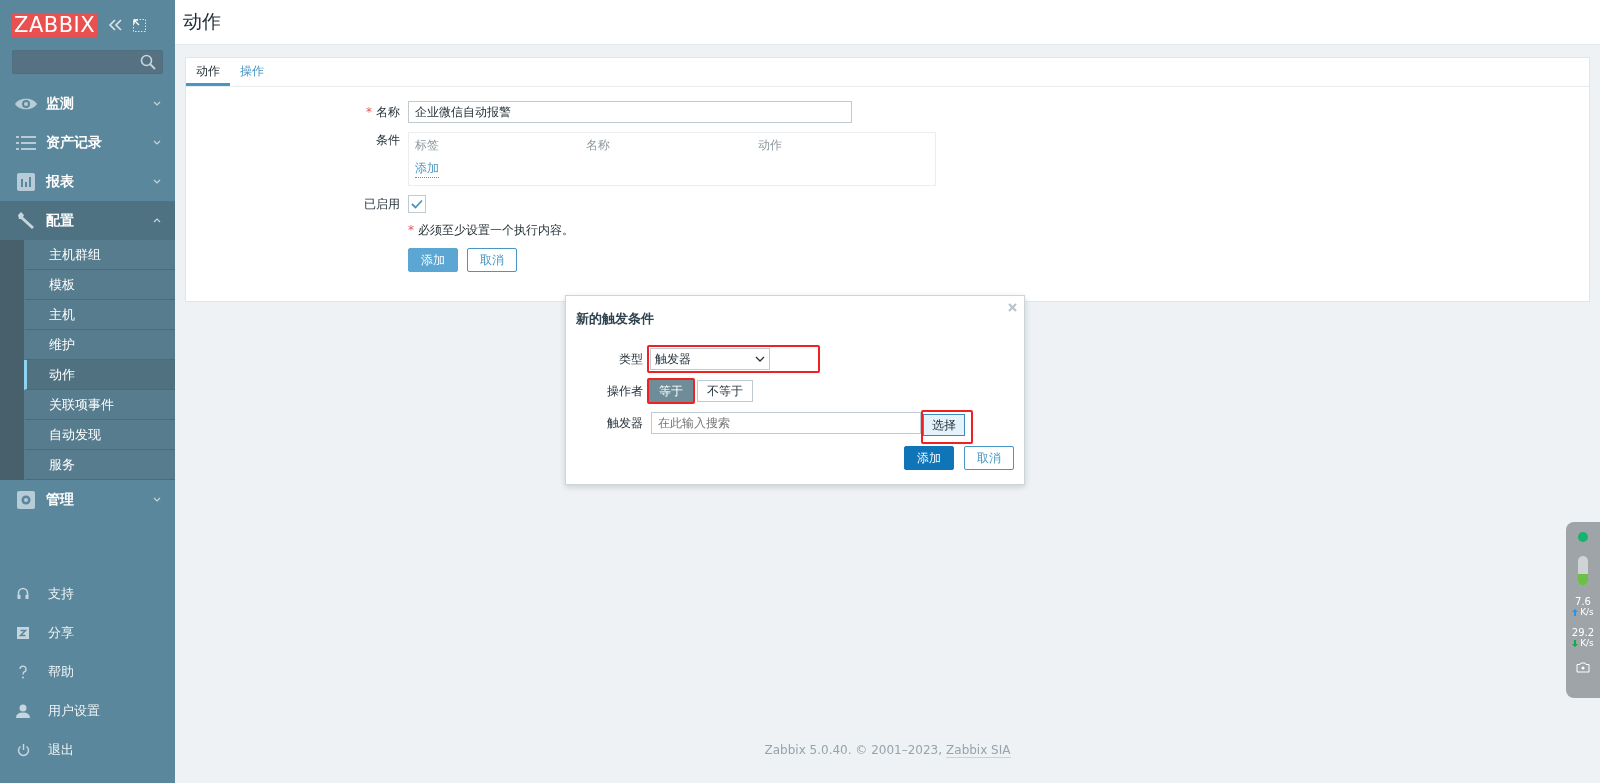  Describe the element at coordinates (1583, 601) in the screenshot. I see `upload-speed: 7.6` at that location.